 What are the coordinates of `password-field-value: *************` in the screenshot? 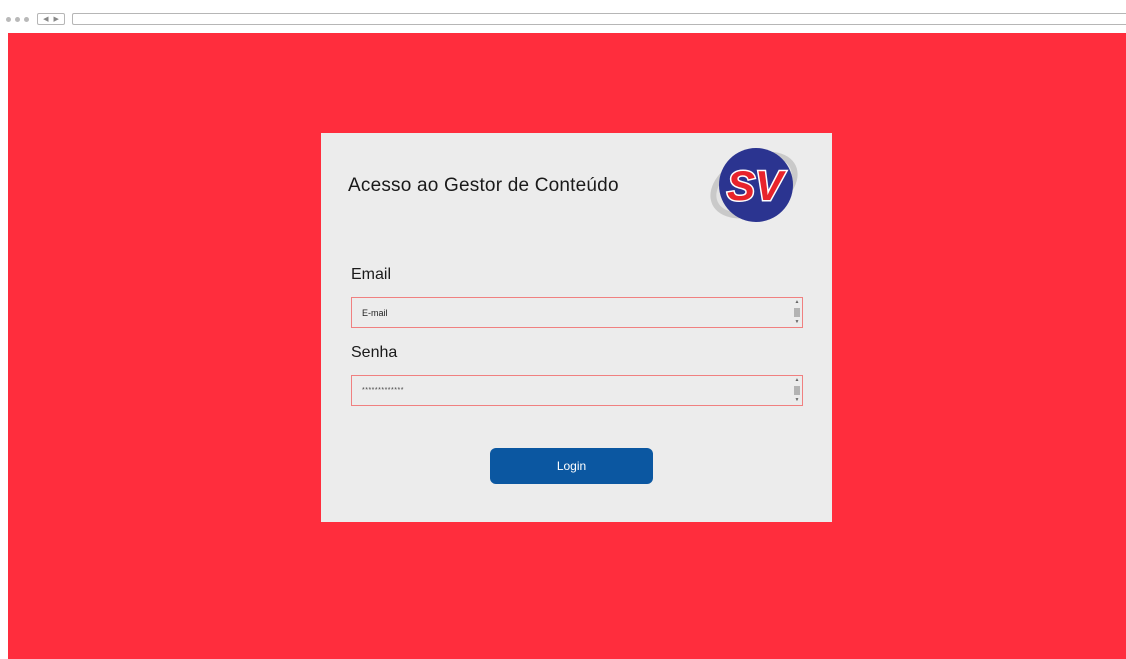 It's located at (577, 390).